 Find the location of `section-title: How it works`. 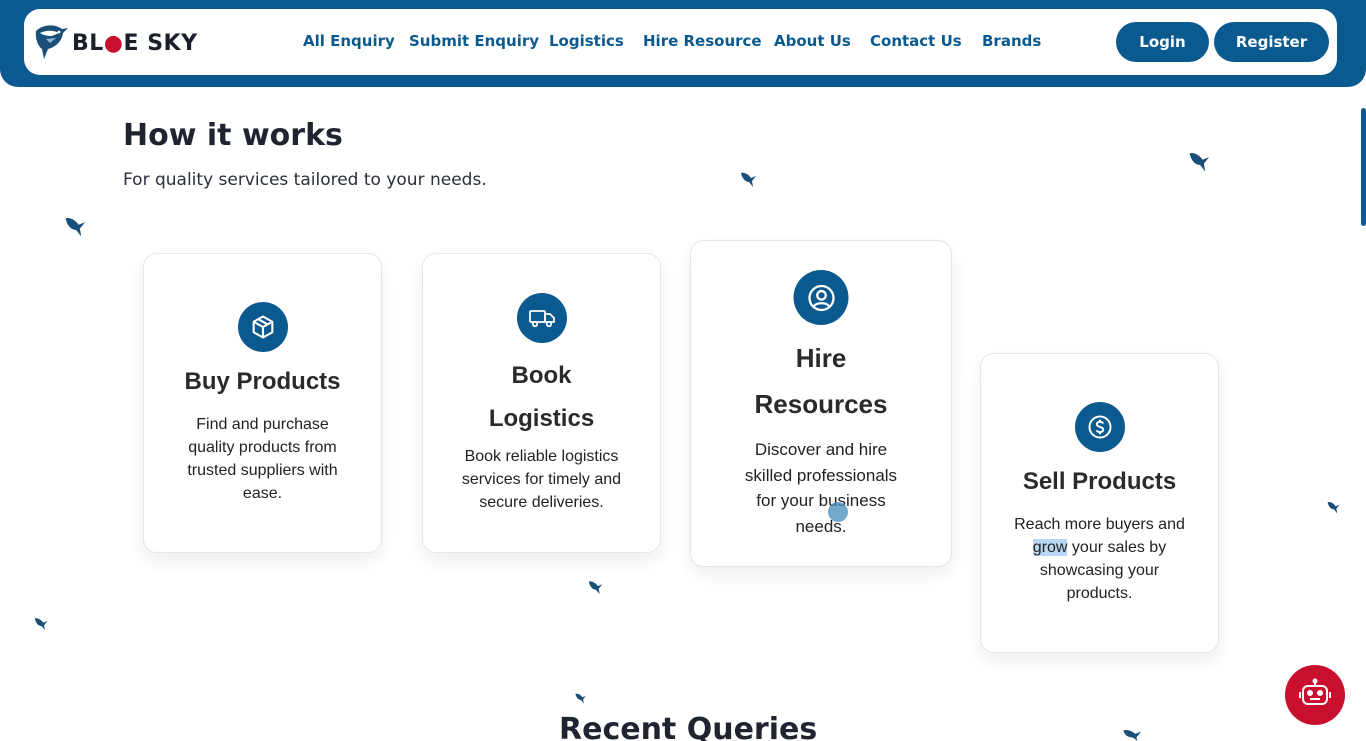

section-title: How it works is located at coordinates (233, 135).